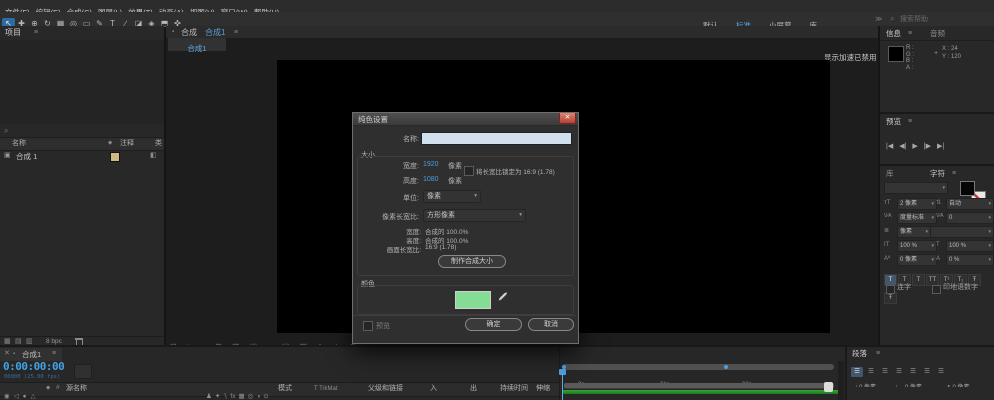 This screenshot has height=400, width=994. Describe the element at coordinates (496, 138) in the screenshot. I see `name-input` at that location.